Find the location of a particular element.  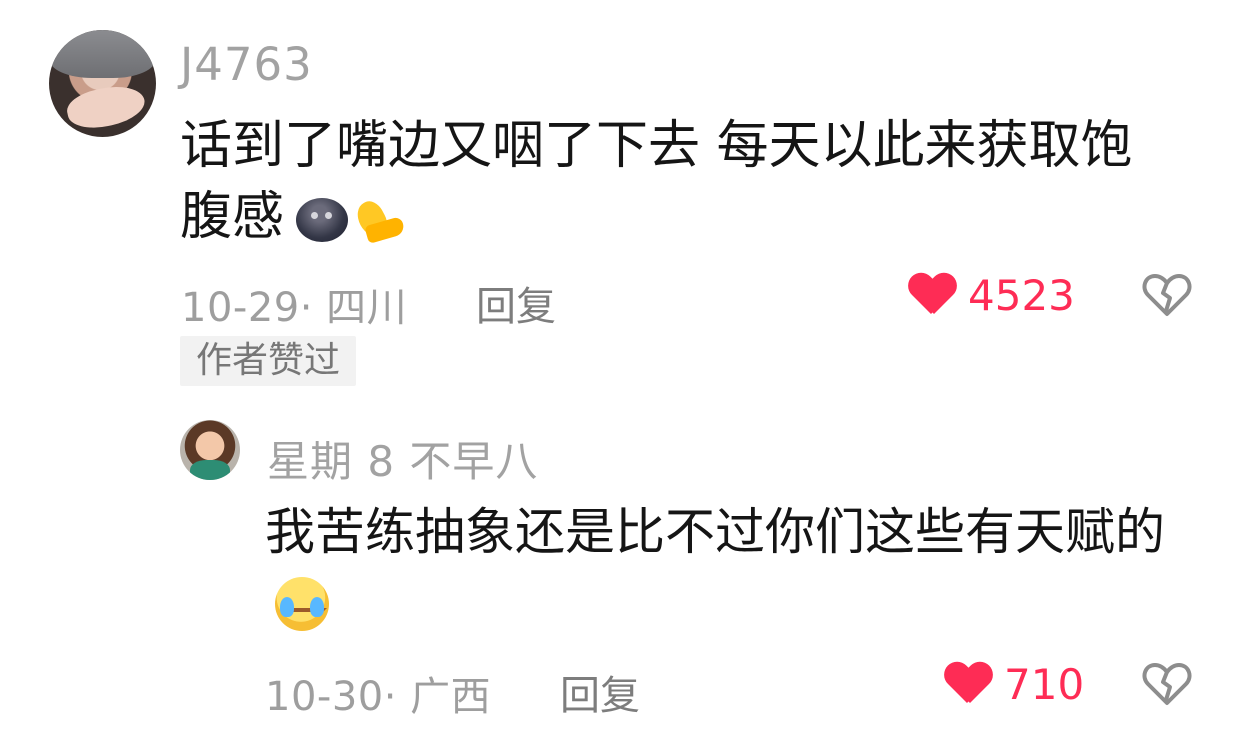

like-count: 710 is located at coordinates (1044, 684).